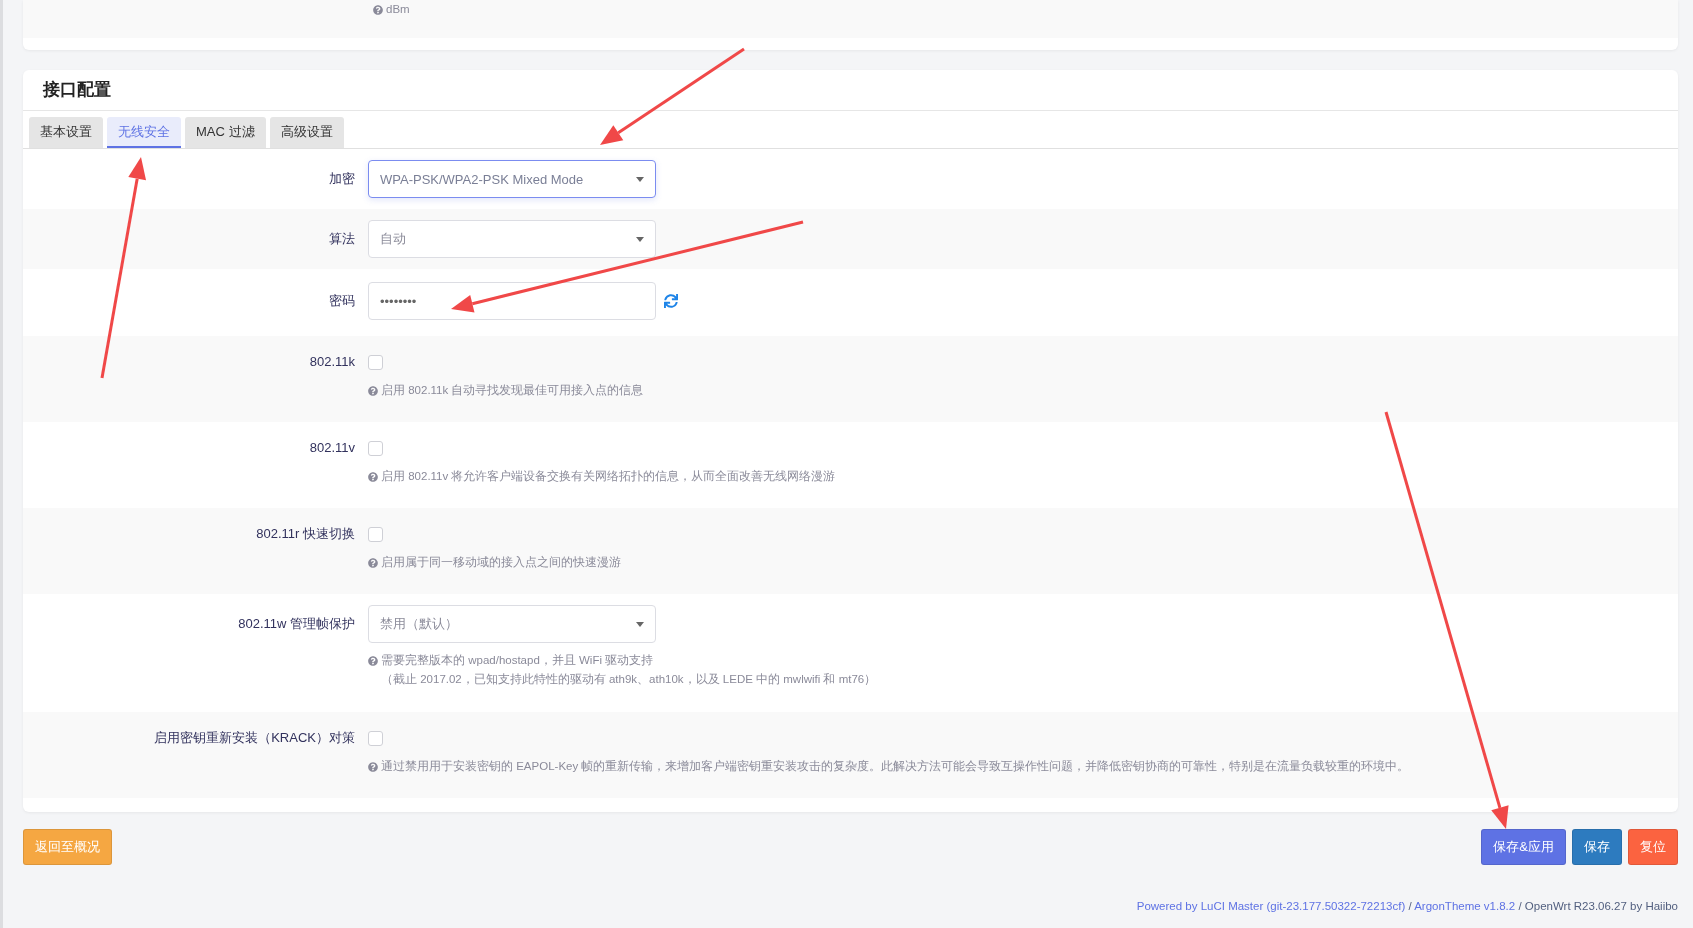 This screenshot has height=928, width=1693. Describe the element at coordinates (341, 301) in the screenshot. I see `field-label: 密码` at that location.